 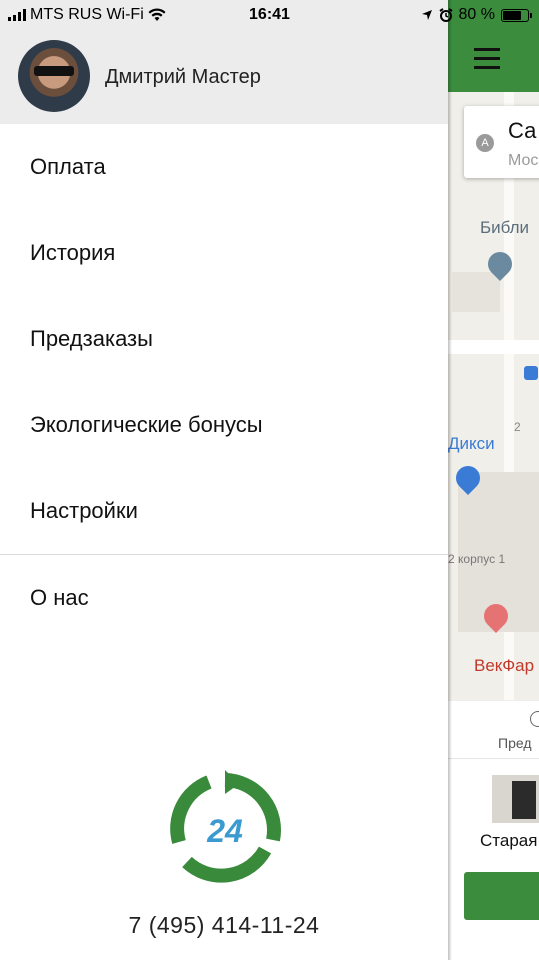 What do you see at coordinates (515, 799) in the screenshot?
I see `old-furniture-image` at bounding box center [515, 799].